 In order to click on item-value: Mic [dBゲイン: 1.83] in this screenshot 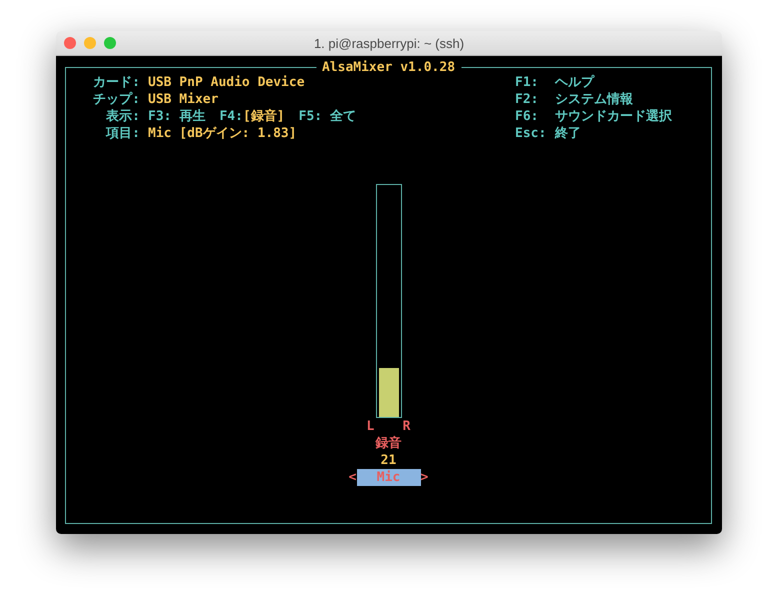, I will do `click(222, 133)`.